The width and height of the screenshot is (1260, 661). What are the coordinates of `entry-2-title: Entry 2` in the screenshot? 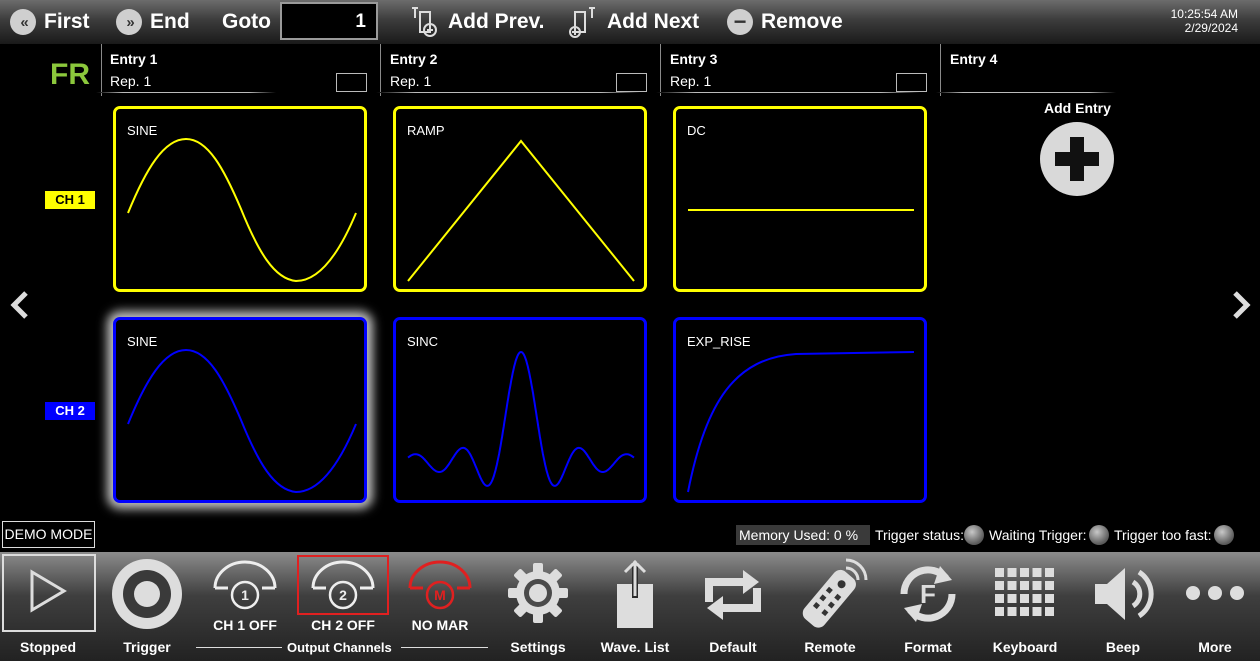 It's located at (413, 59).